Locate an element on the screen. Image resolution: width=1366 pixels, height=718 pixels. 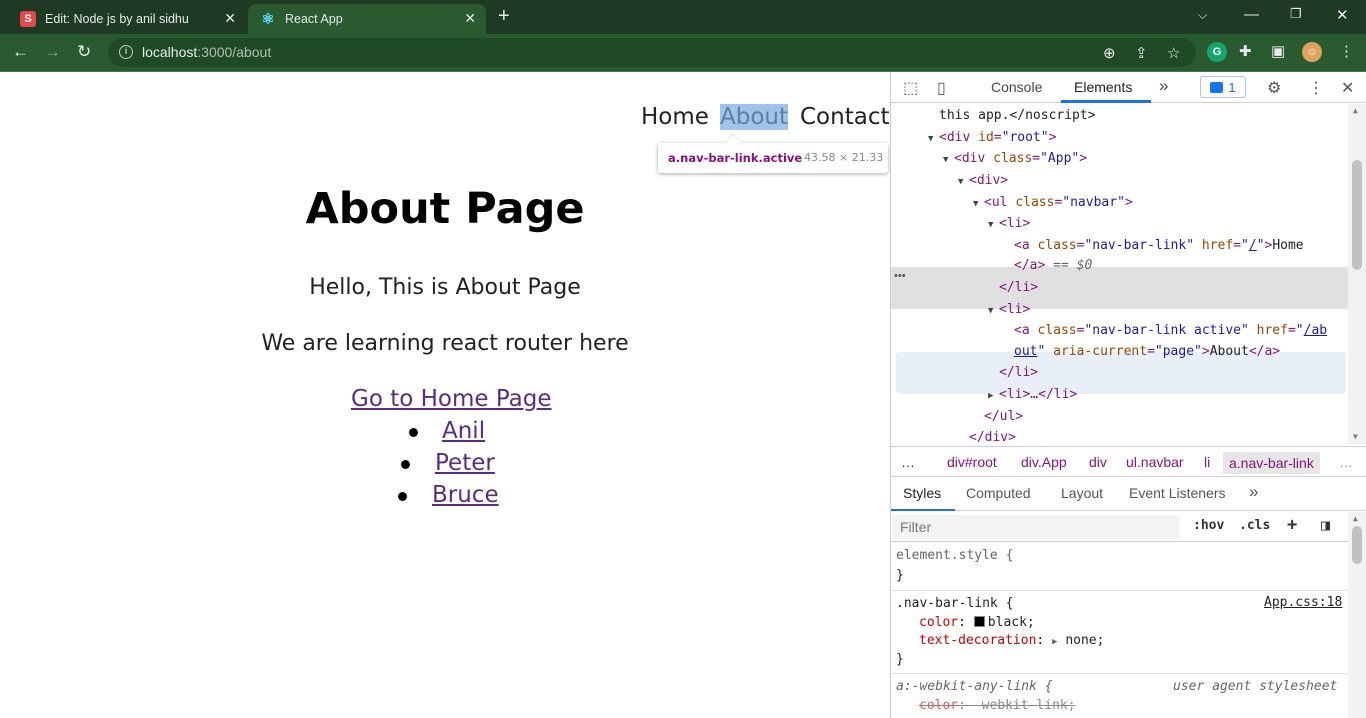
tree-line-ul-close: </ul> is located at coordinates (1003, 417).